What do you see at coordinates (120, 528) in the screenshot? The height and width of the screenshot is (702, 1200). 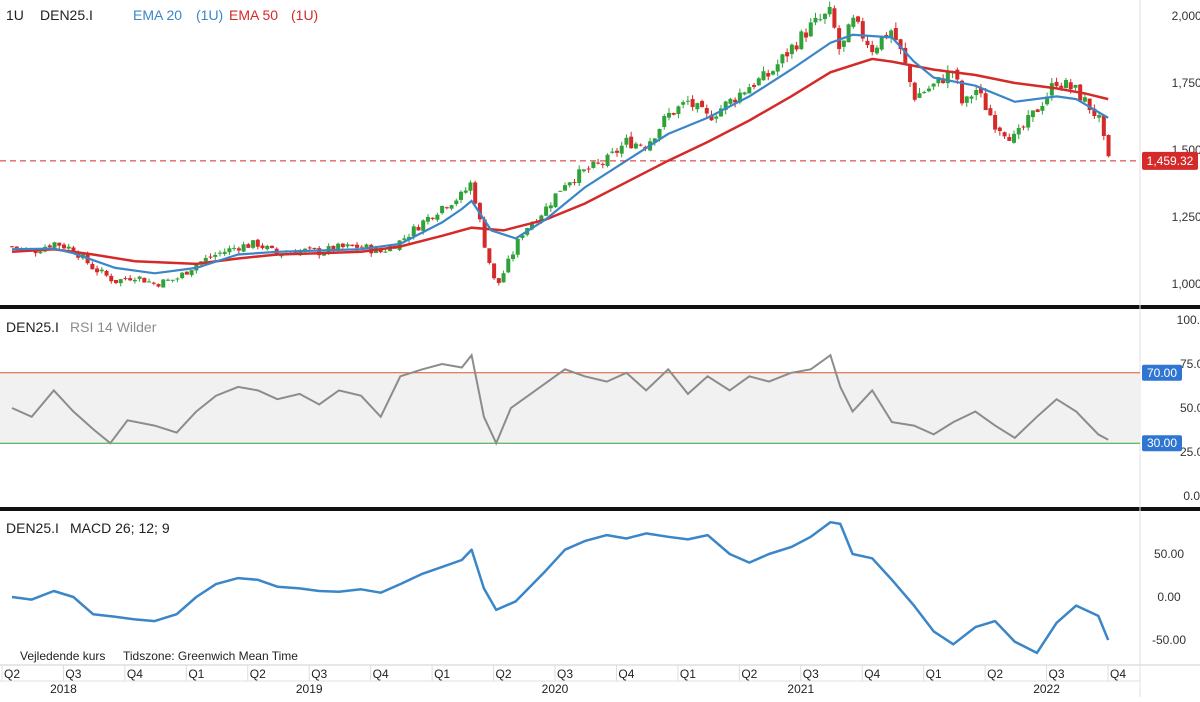 I see `macd-indicator-label: MACD 26; 12; 9` at bounding box center [120, 528].